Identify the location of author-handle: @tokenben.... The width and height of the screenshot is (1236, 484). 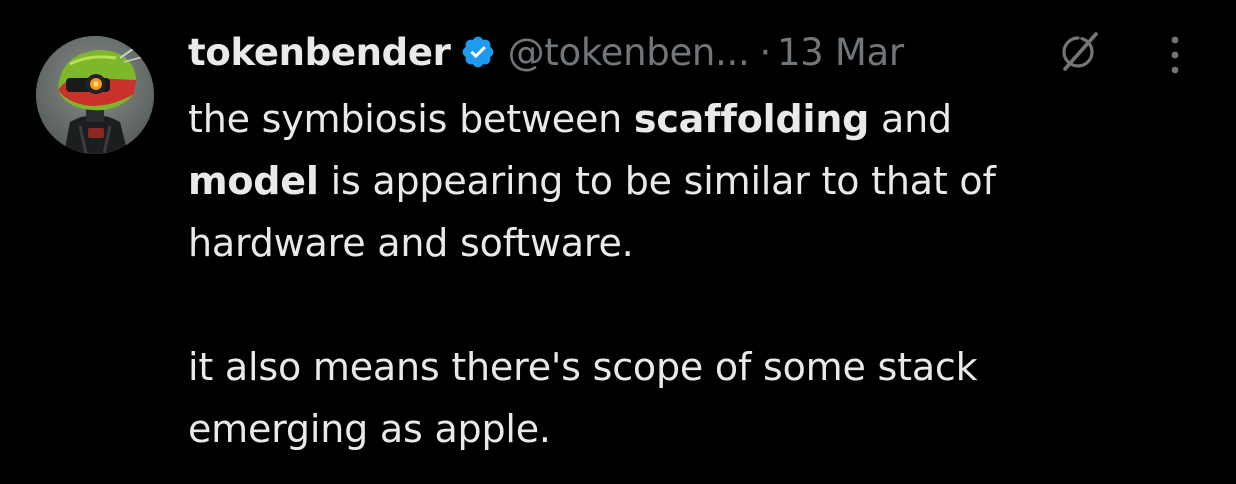
(629, 52).